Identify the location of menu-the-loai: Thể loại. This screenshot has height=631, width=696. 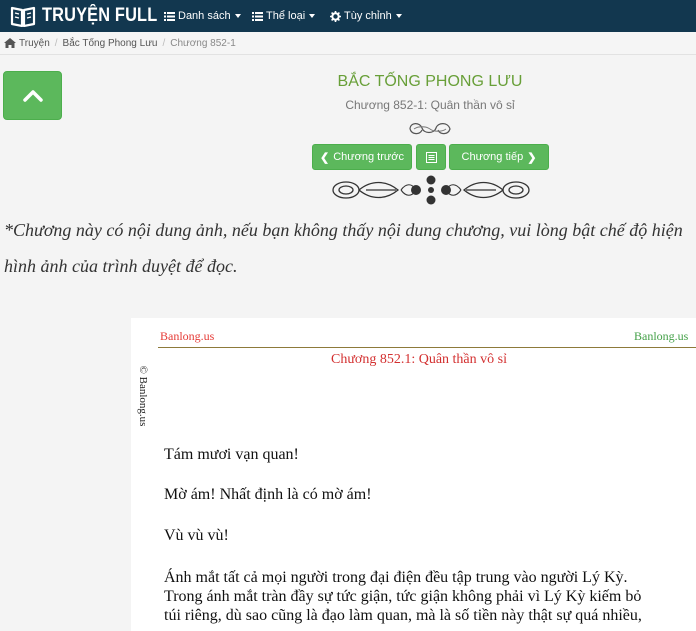
(284, 16).